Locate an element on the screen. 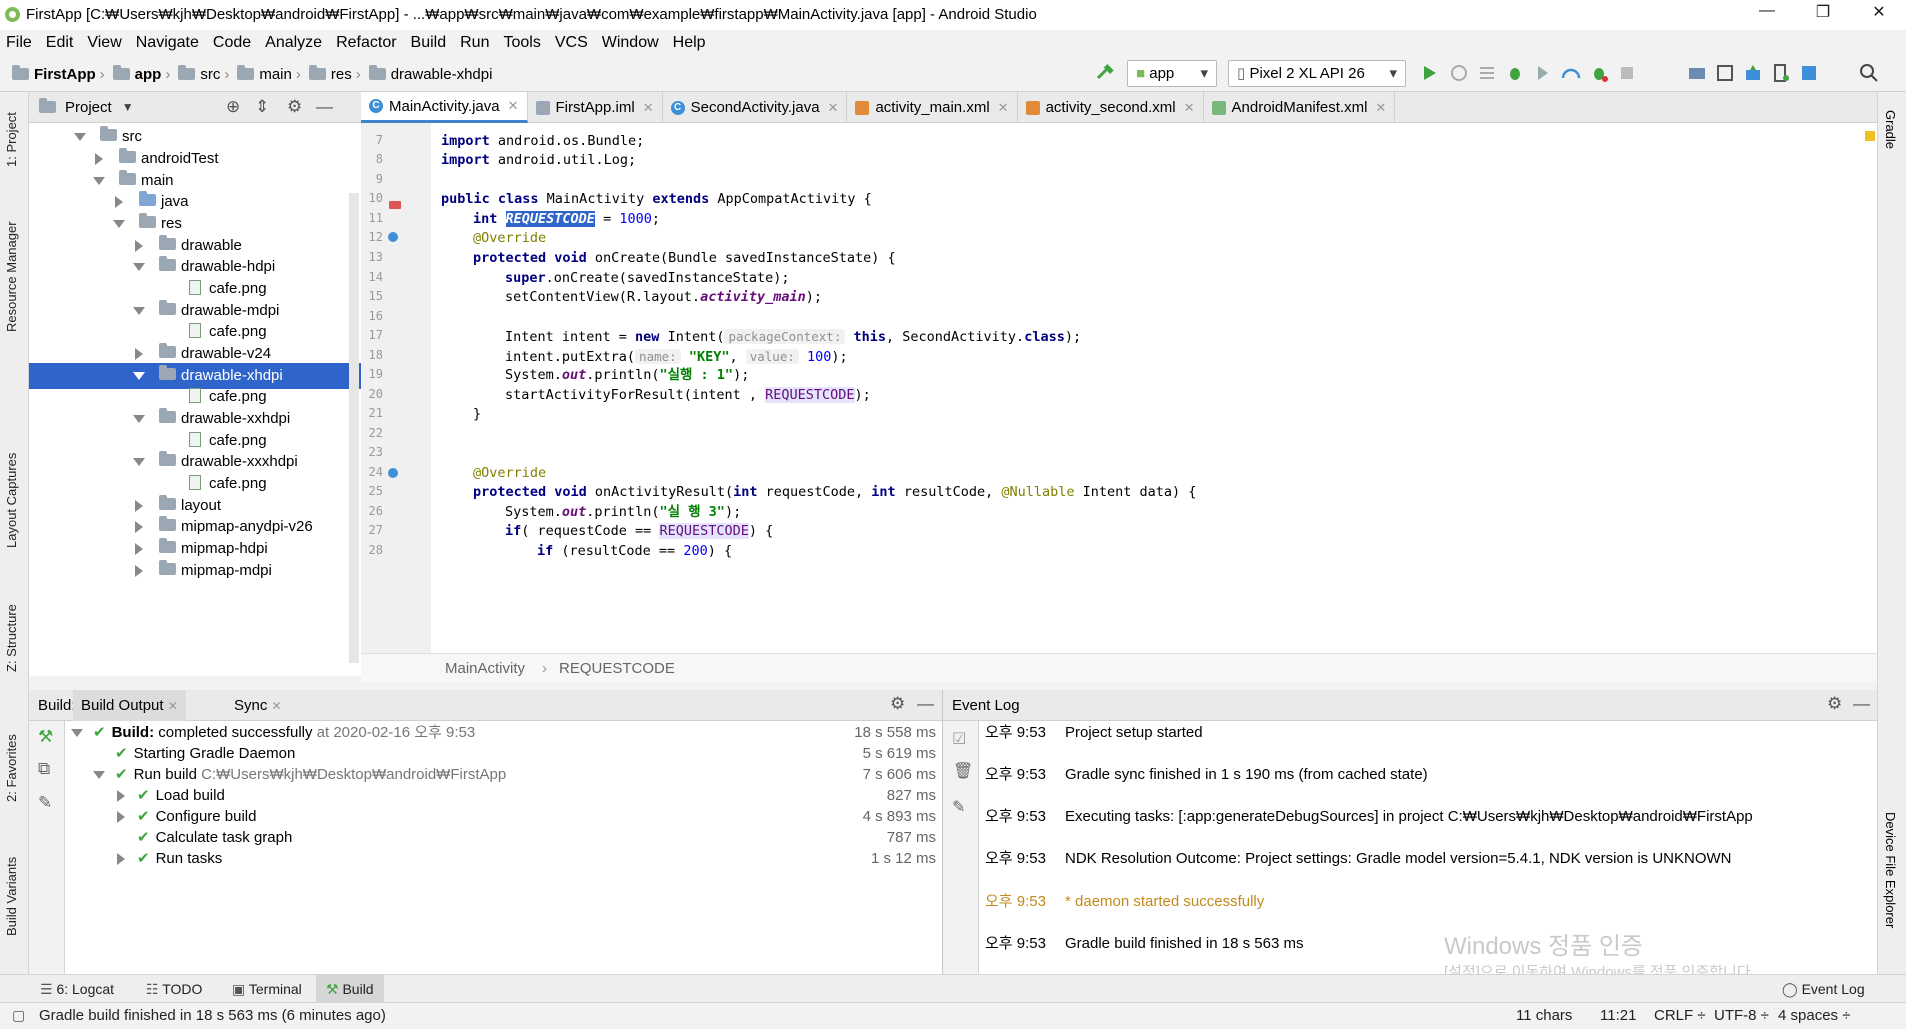 The height and width of the screenshot is (1029, 1906). menu-code: Code is located at coordinates (232, 43).